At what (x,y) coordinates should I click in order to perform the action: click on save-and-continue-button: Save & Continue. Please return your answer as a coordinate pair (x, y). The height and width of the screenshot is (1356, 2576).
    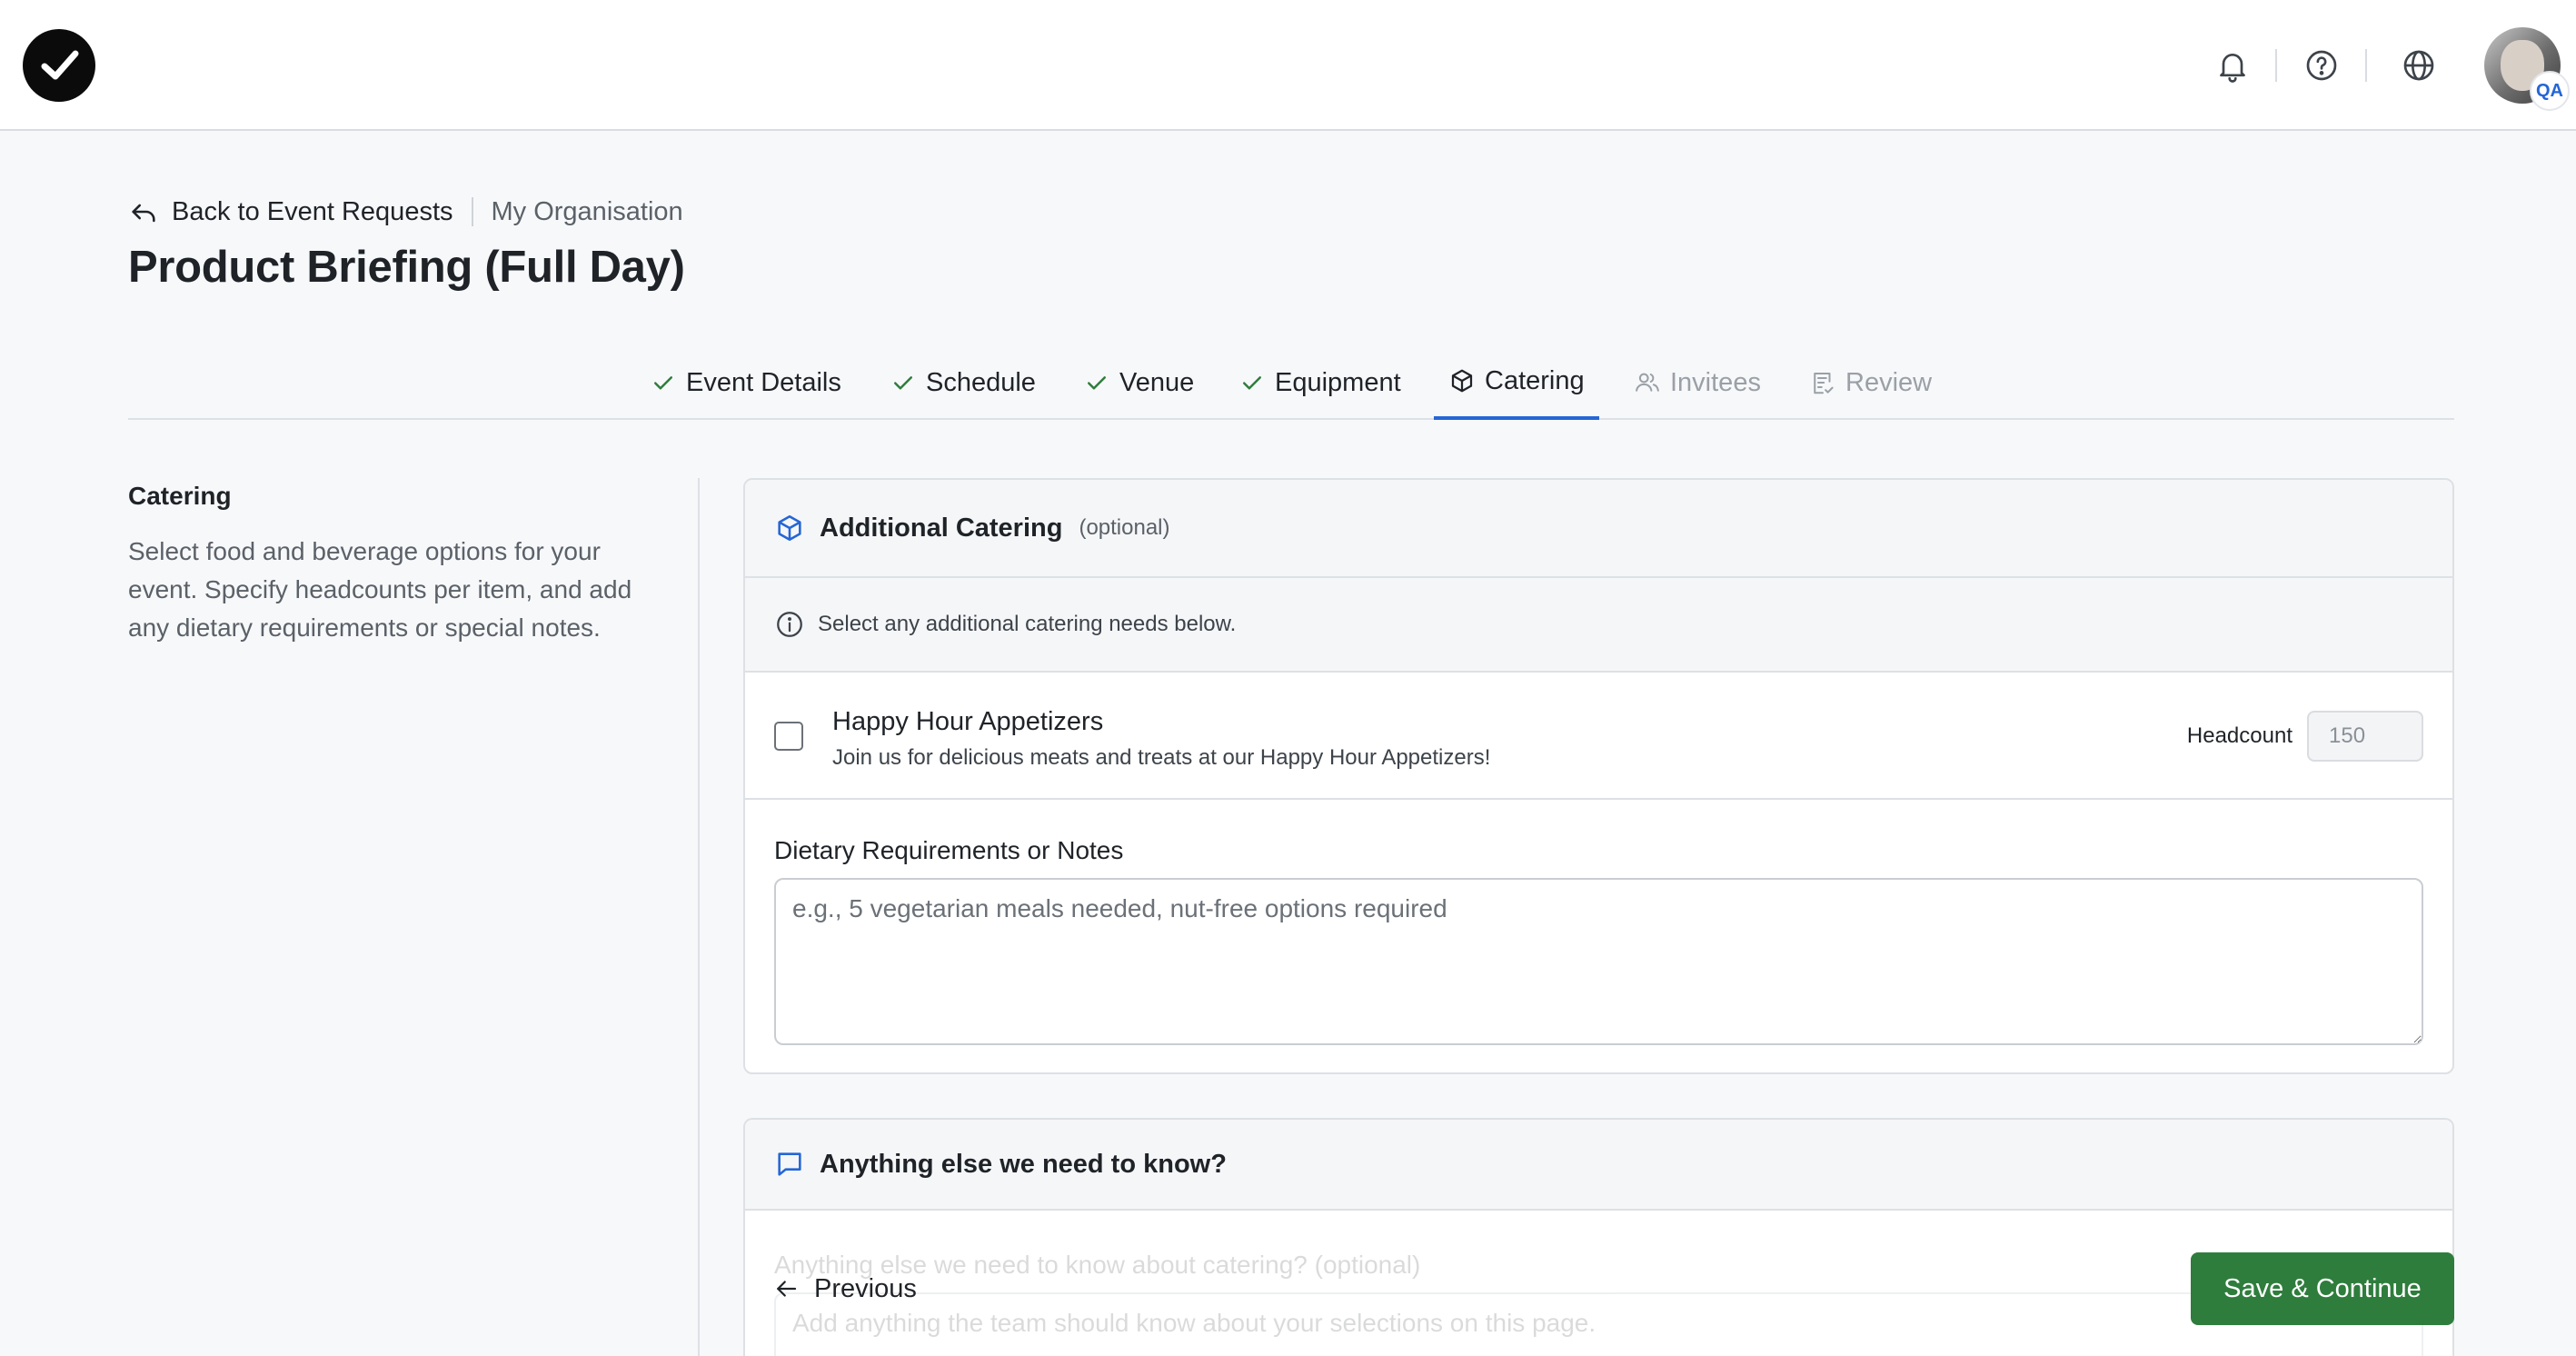
    Looking at the image, I should click on (2322, 1289).